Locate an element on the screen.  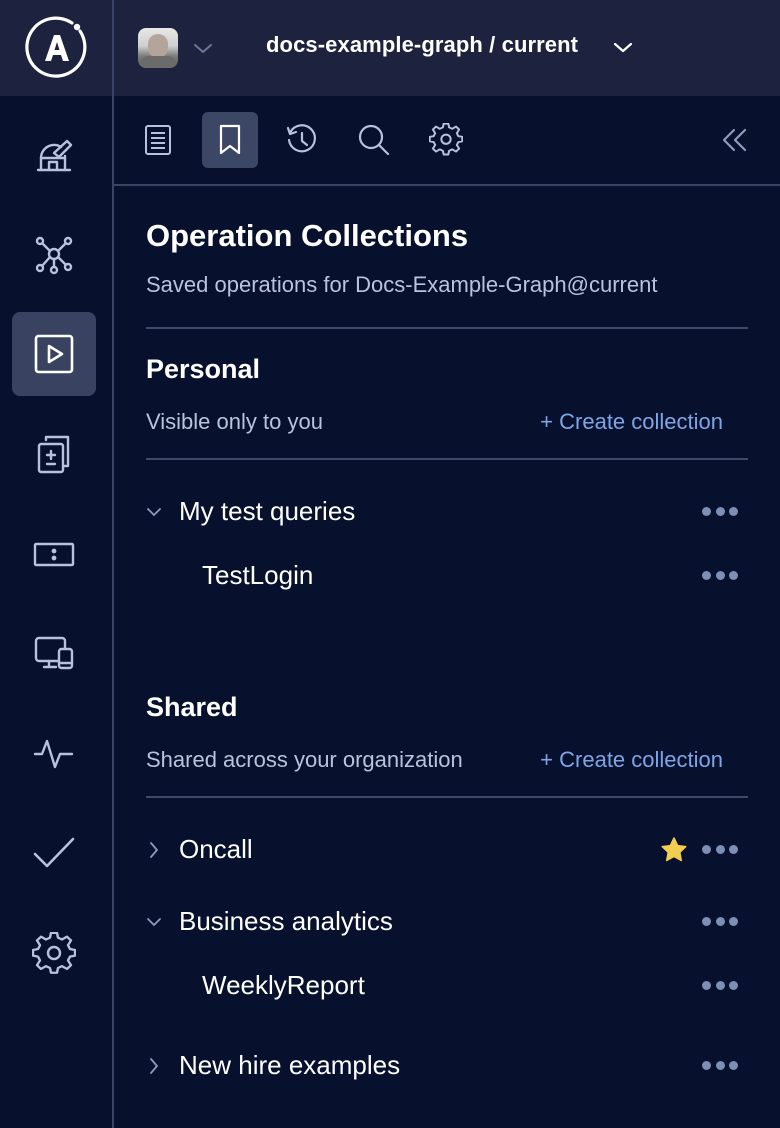
play-square-icon is located at coordinates (54, 354).